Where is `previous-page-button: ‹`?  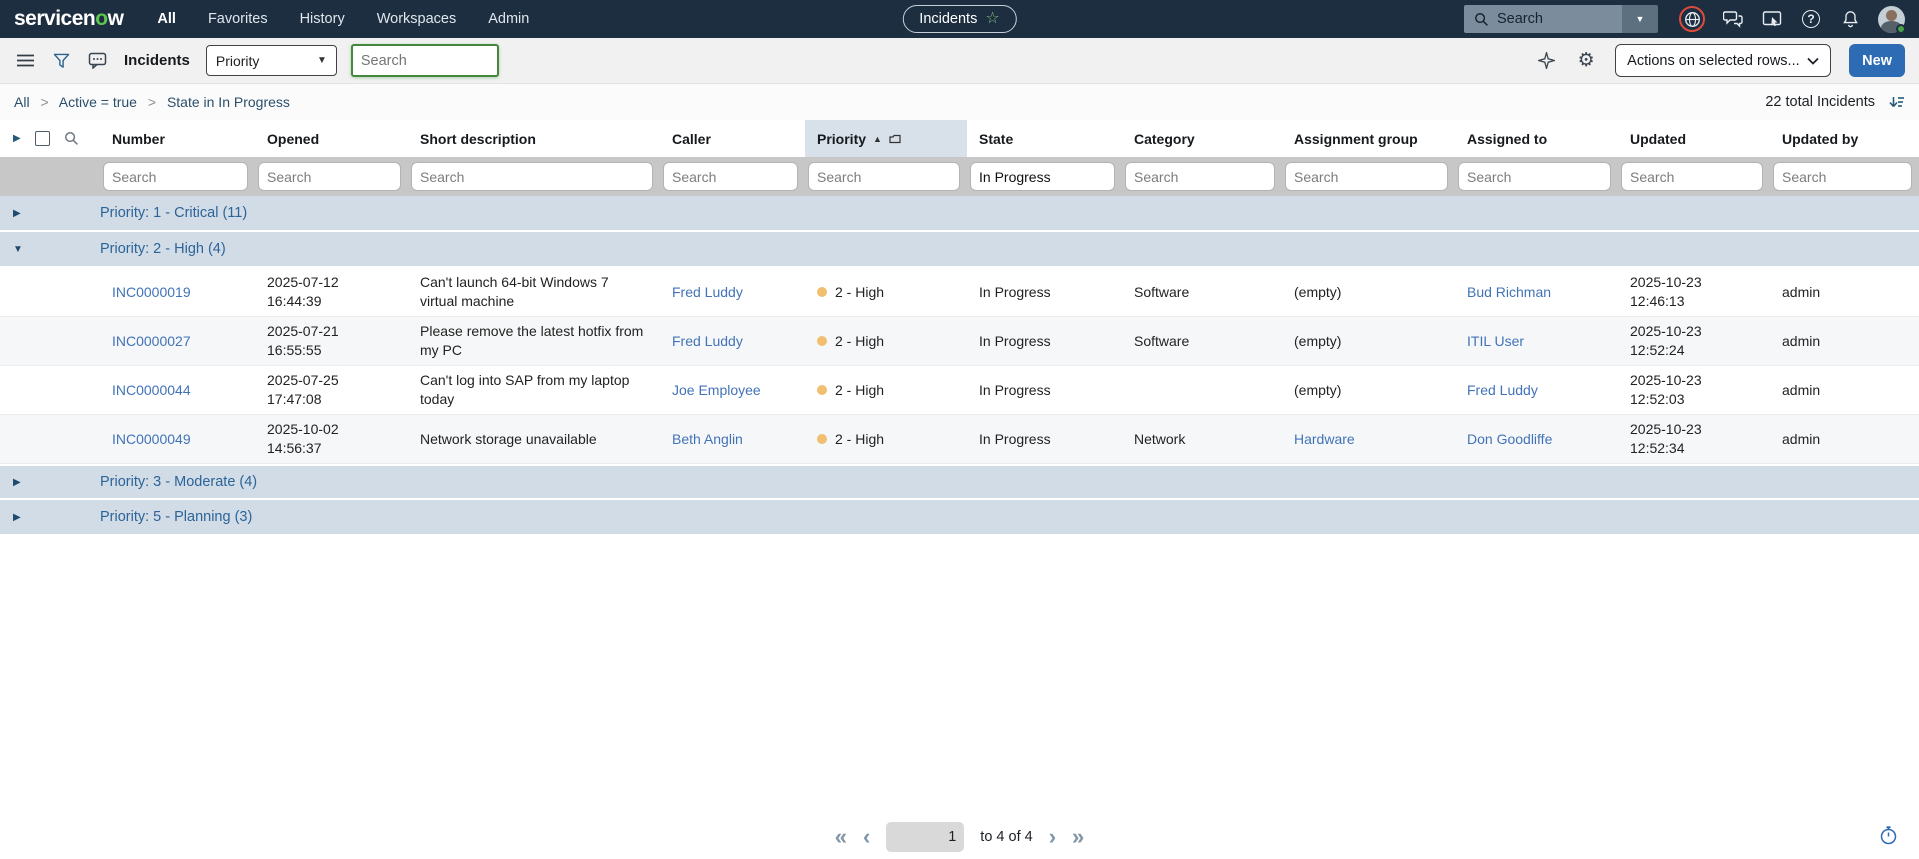
previous-page-button: ‹ is located at coordinates (866, 837).